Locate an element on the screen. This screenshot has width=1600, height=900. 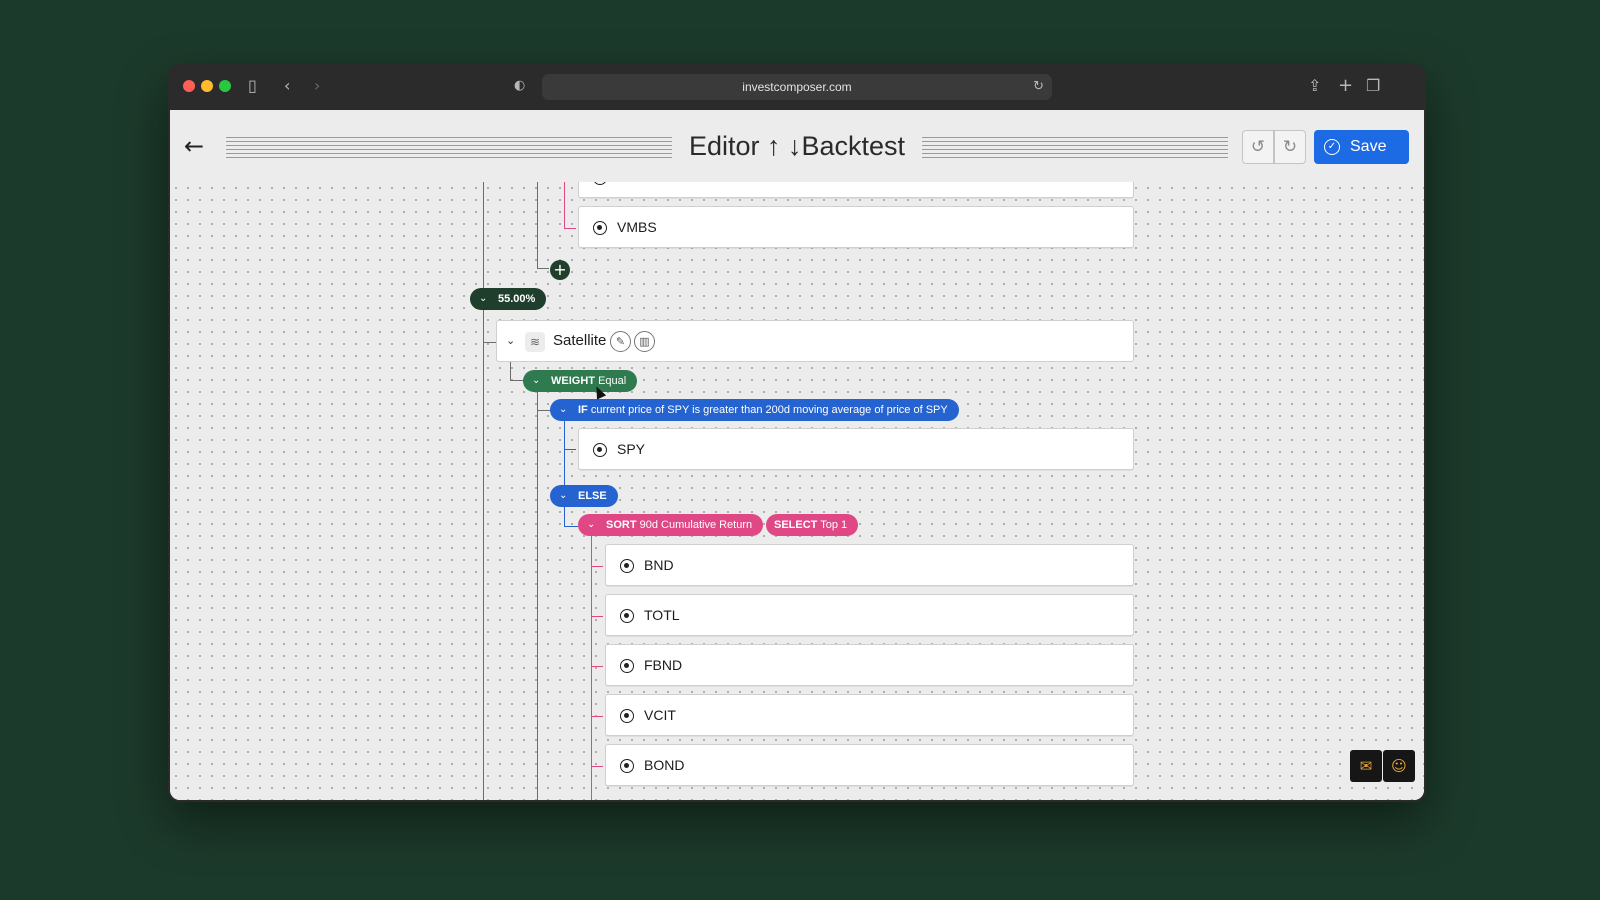
group-node-satellite: ⌄ ≋ Satellite ✎ ▥ is located at coordinates (815, 341).